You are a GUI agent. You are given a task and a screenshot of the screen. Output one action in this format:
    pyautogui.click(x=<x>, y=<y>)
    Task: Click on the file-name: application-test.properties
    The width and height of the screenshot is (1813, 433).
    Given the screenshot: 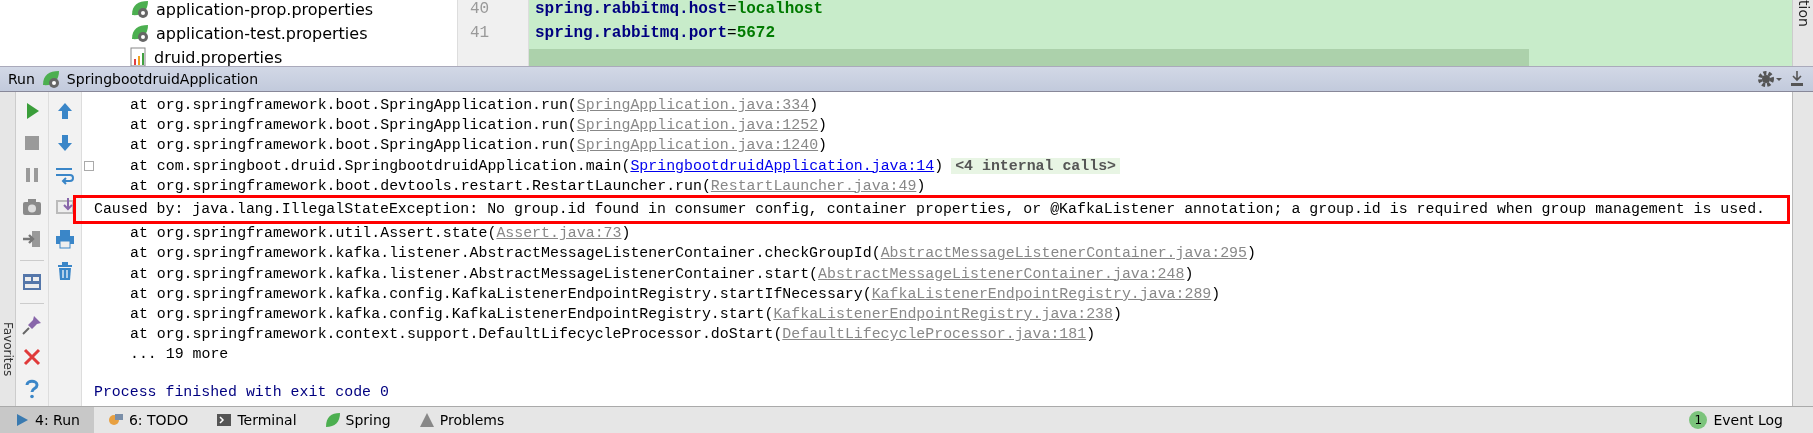 What is the action you would take?
    pyautogui.click(x=262, y=33)
    